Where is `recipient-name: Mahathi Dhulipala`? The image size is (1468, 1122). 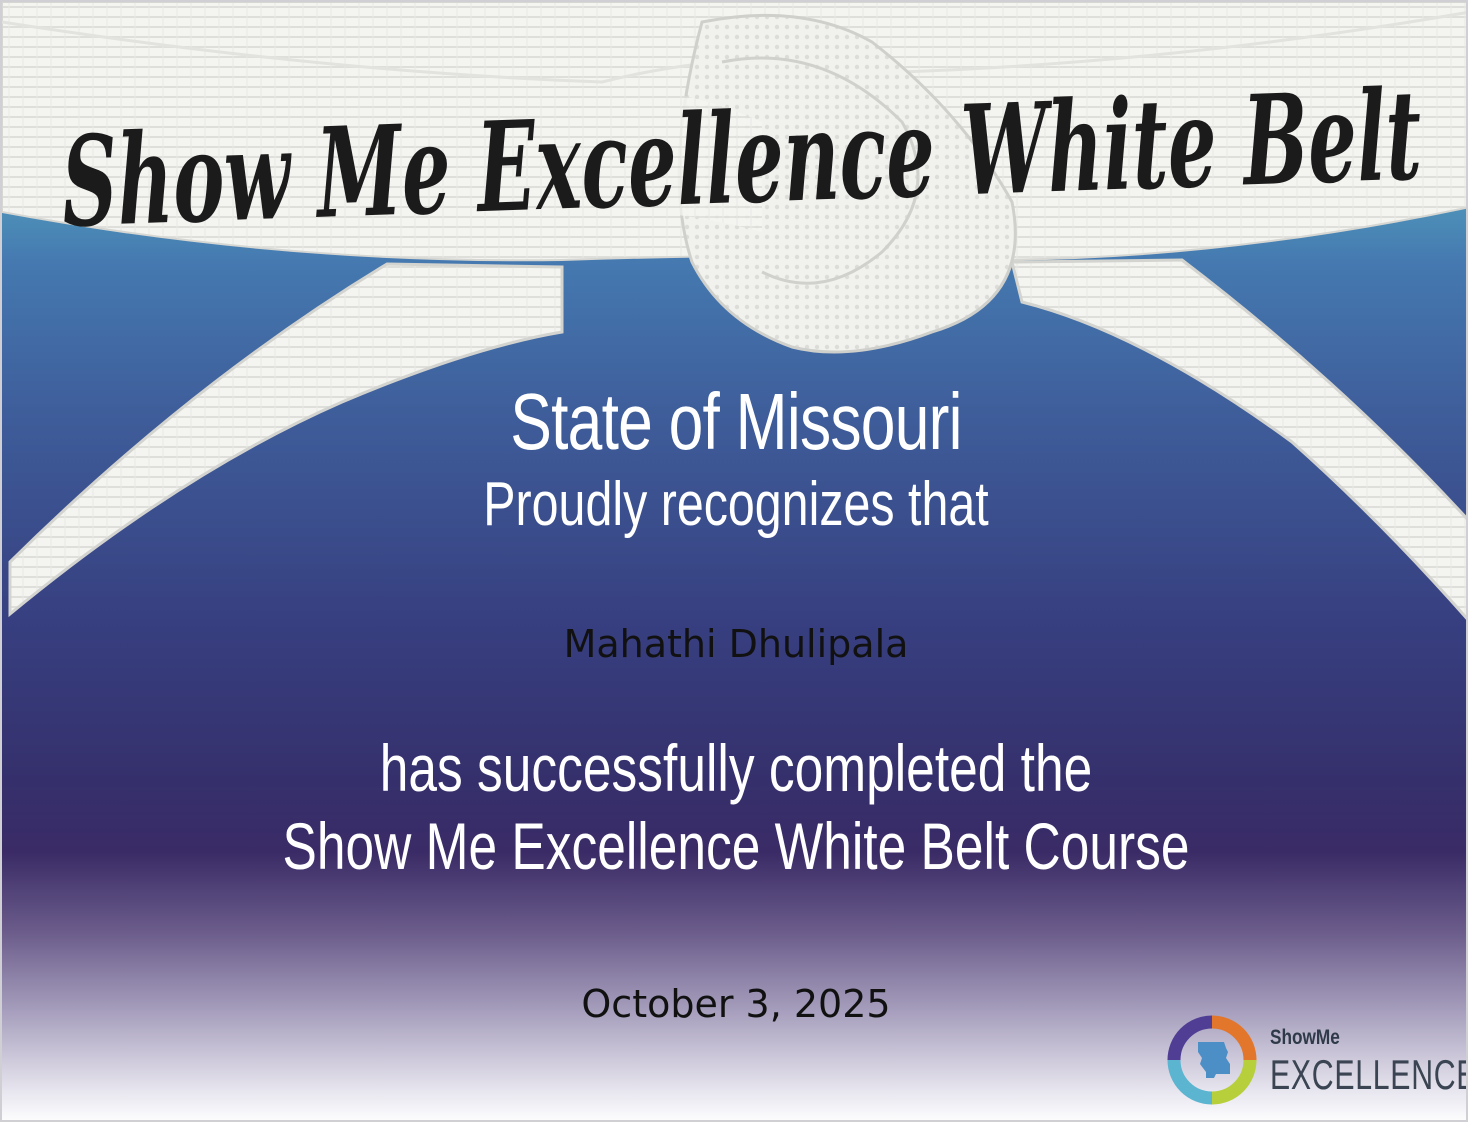 recipient-name: Mahathi Dhulipala is located at coordinates (736, 644).